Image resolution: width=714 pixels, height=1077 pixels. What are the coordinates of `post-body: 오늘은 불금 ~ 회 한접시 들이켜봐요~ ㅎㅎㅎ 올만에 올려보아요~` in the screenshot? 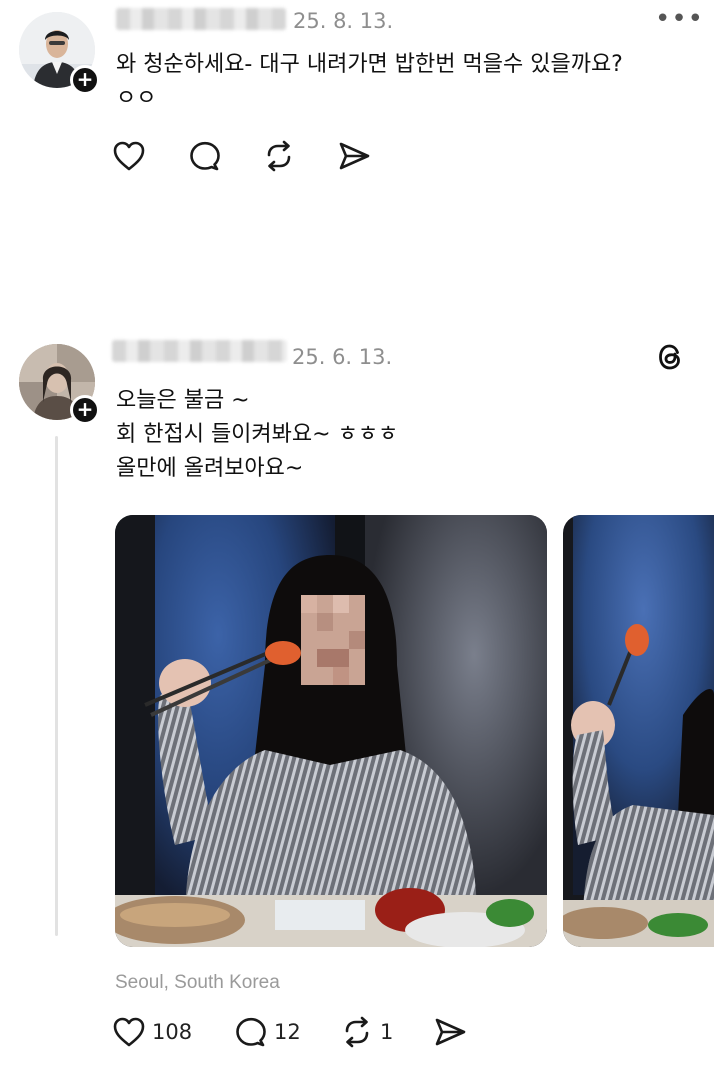 It's located at (257, 435).